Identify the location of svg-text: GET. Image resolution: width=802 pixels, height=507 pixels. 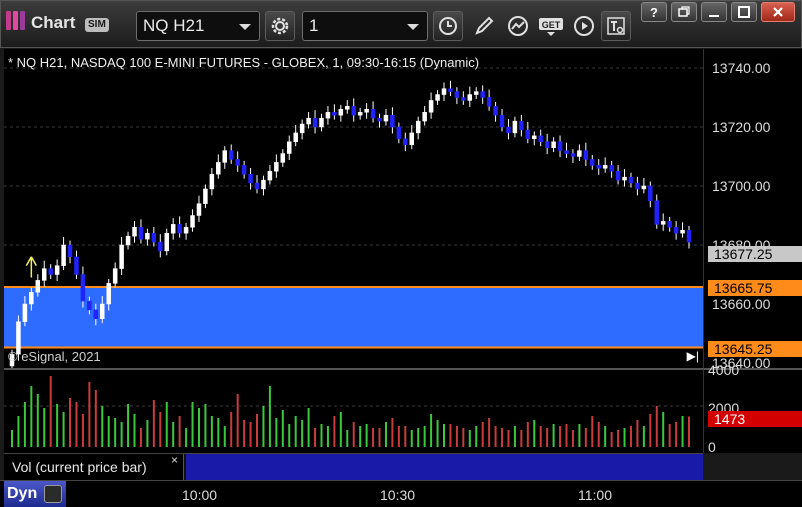
(551, 25).